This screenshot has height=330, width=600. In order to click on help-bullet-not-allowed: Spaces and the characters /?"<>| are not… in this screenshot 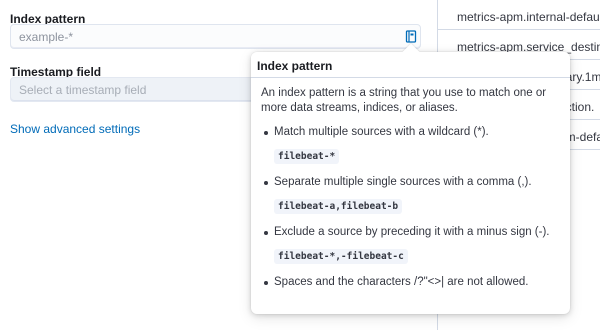, I will do `click(411, 282)`.